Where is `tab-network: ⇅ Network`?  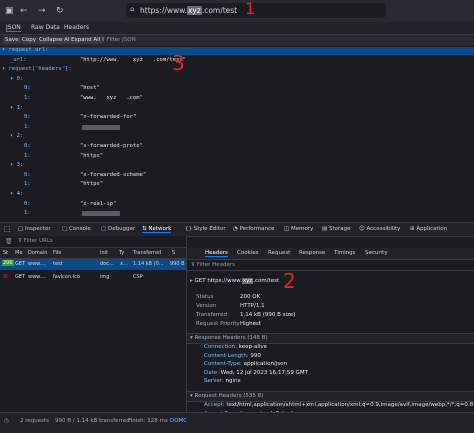
tab-network: ⇅ Network is located at coordinates (157, 229).